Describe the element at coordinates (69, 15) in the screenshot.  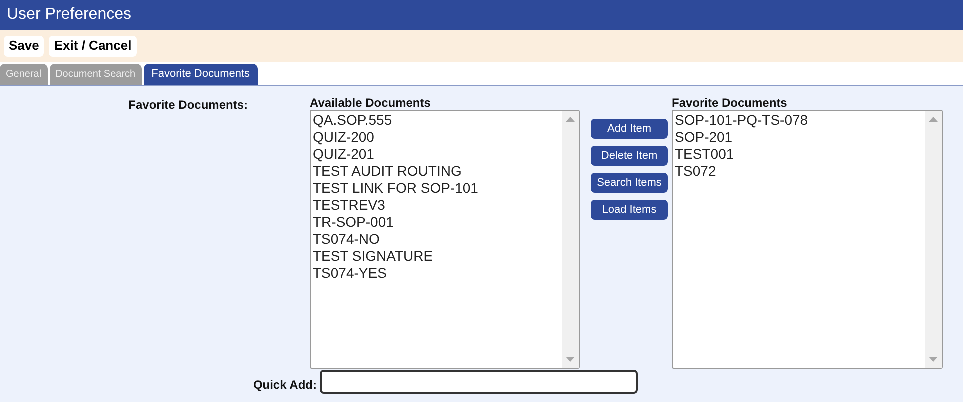
I see `window-title: User Preferences` at that location.